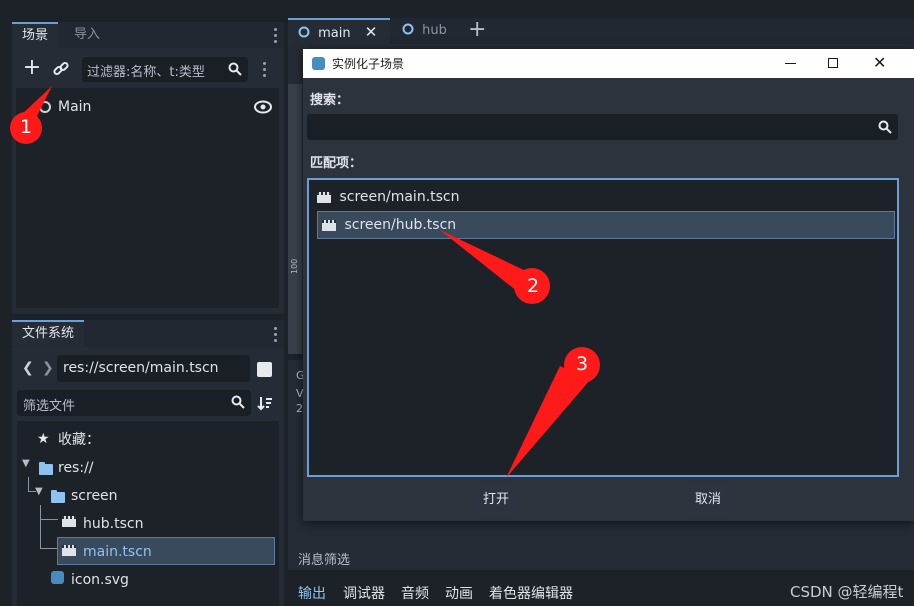  What do you see at coordinates (415, 593) in the screenshot?
I see `bottom-tab-audio: 音频` at bounding box center [415, 593].